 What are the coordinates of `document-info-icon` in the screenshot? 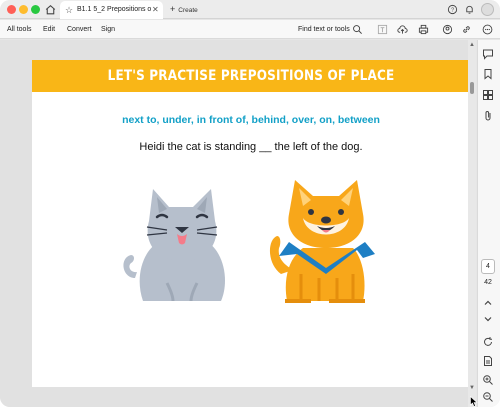 It's located at (488, 361).